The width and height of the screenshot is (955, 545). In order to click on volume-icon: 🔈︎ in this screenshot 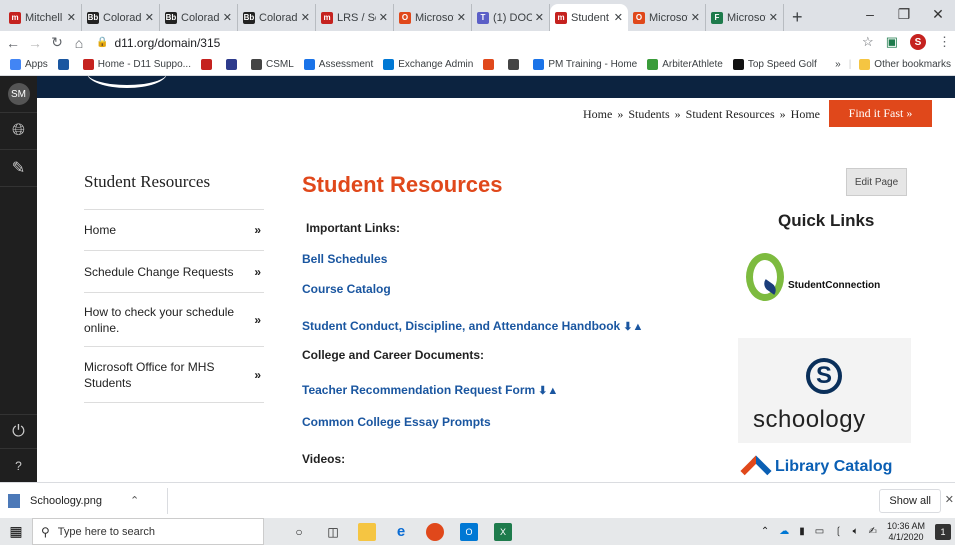, I will do `click(856, 531)`.